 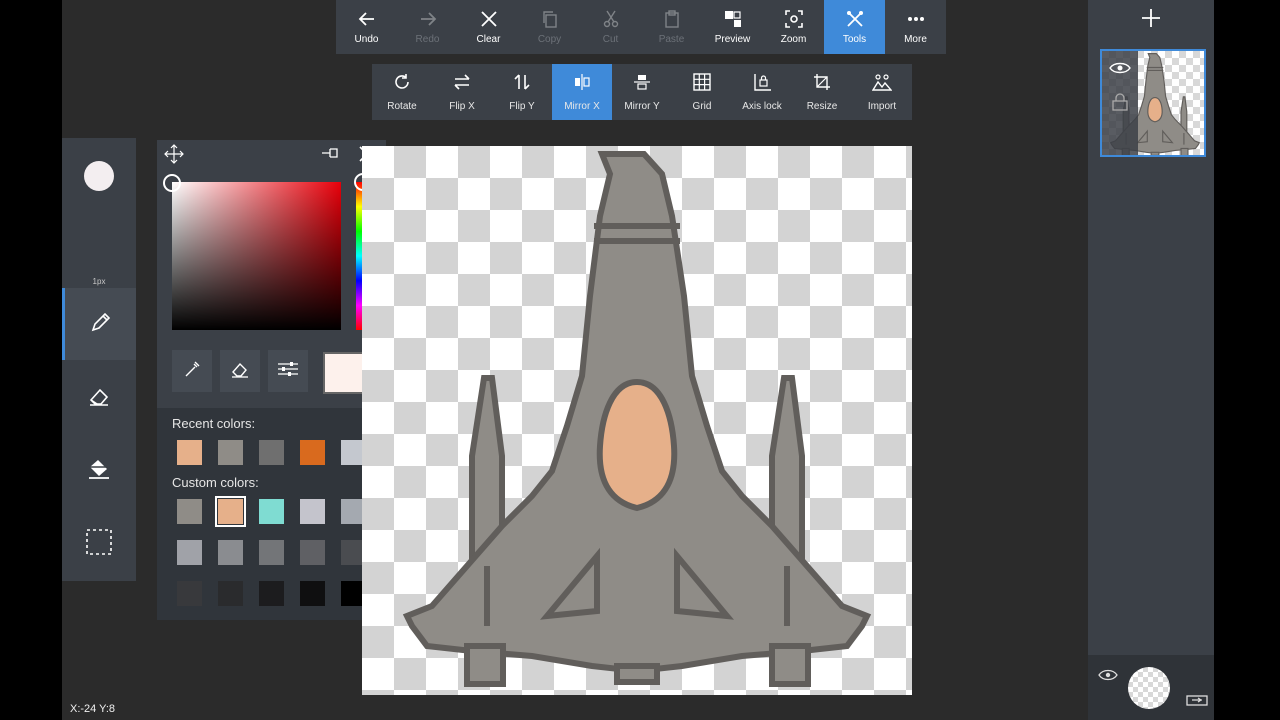 What do you see at coordinates (882, 84) in the screenshot?
I see `import-icon` at bounding box center [882, 84].